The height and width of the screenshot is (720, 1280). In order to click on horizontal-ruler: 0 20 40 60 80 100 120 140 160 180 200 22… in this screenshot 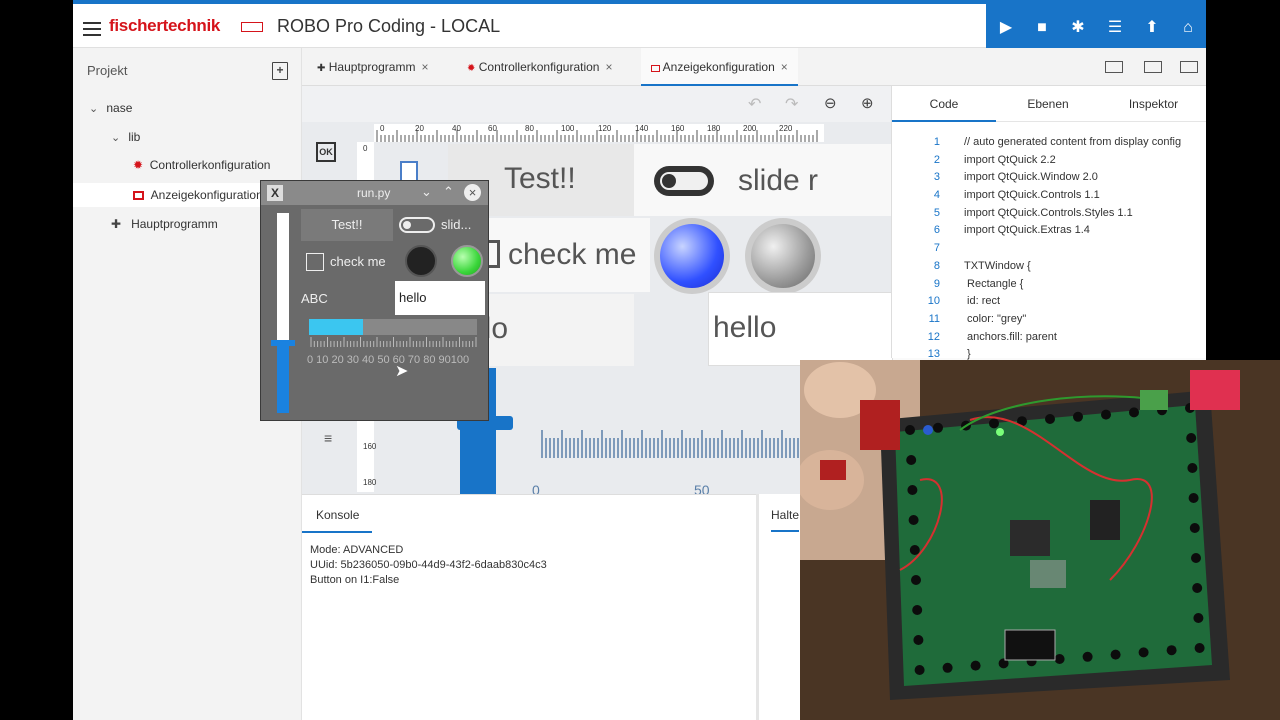, I will do `click(599, 133)`.